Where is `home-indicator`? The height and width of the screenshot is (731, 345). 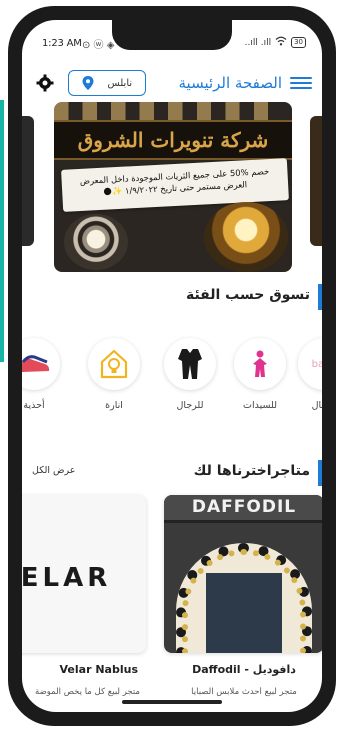 home-indicator is located at coordinates (172, 702).